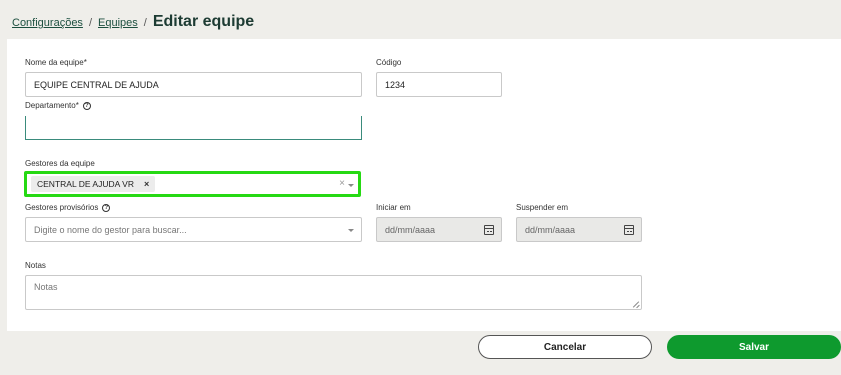 This screenshot has height=375, width=841. I want to click on notes-label: Notas, so click(35, 265).